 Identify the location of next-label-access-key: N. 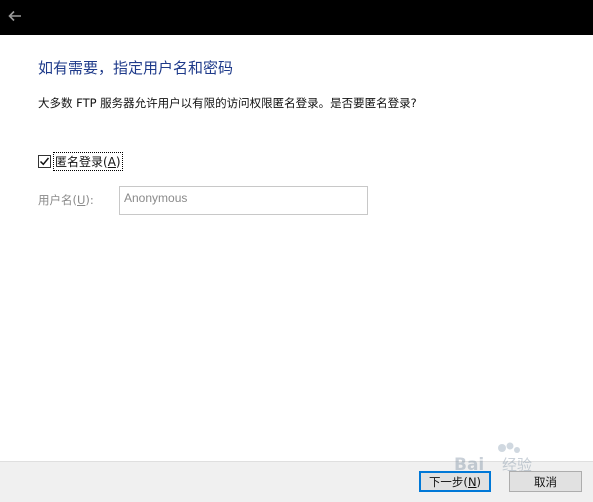
(472, 481).